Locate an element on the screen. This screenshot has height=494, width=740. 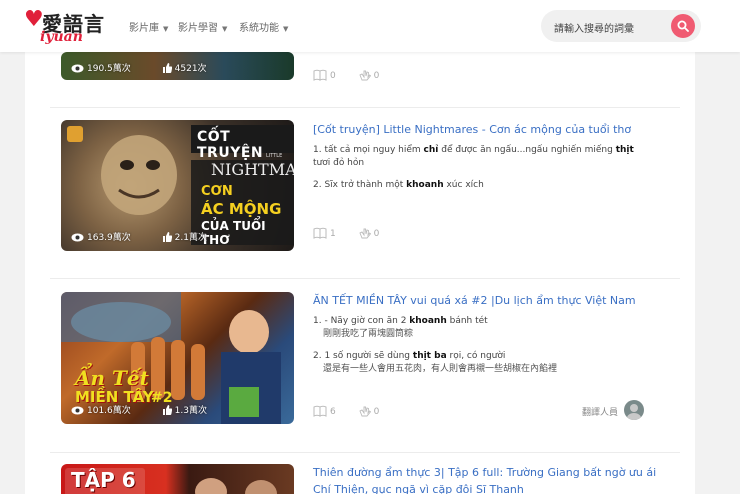
thumbnail-caption: NIGHTMARES is located at coordinates (252, 169).